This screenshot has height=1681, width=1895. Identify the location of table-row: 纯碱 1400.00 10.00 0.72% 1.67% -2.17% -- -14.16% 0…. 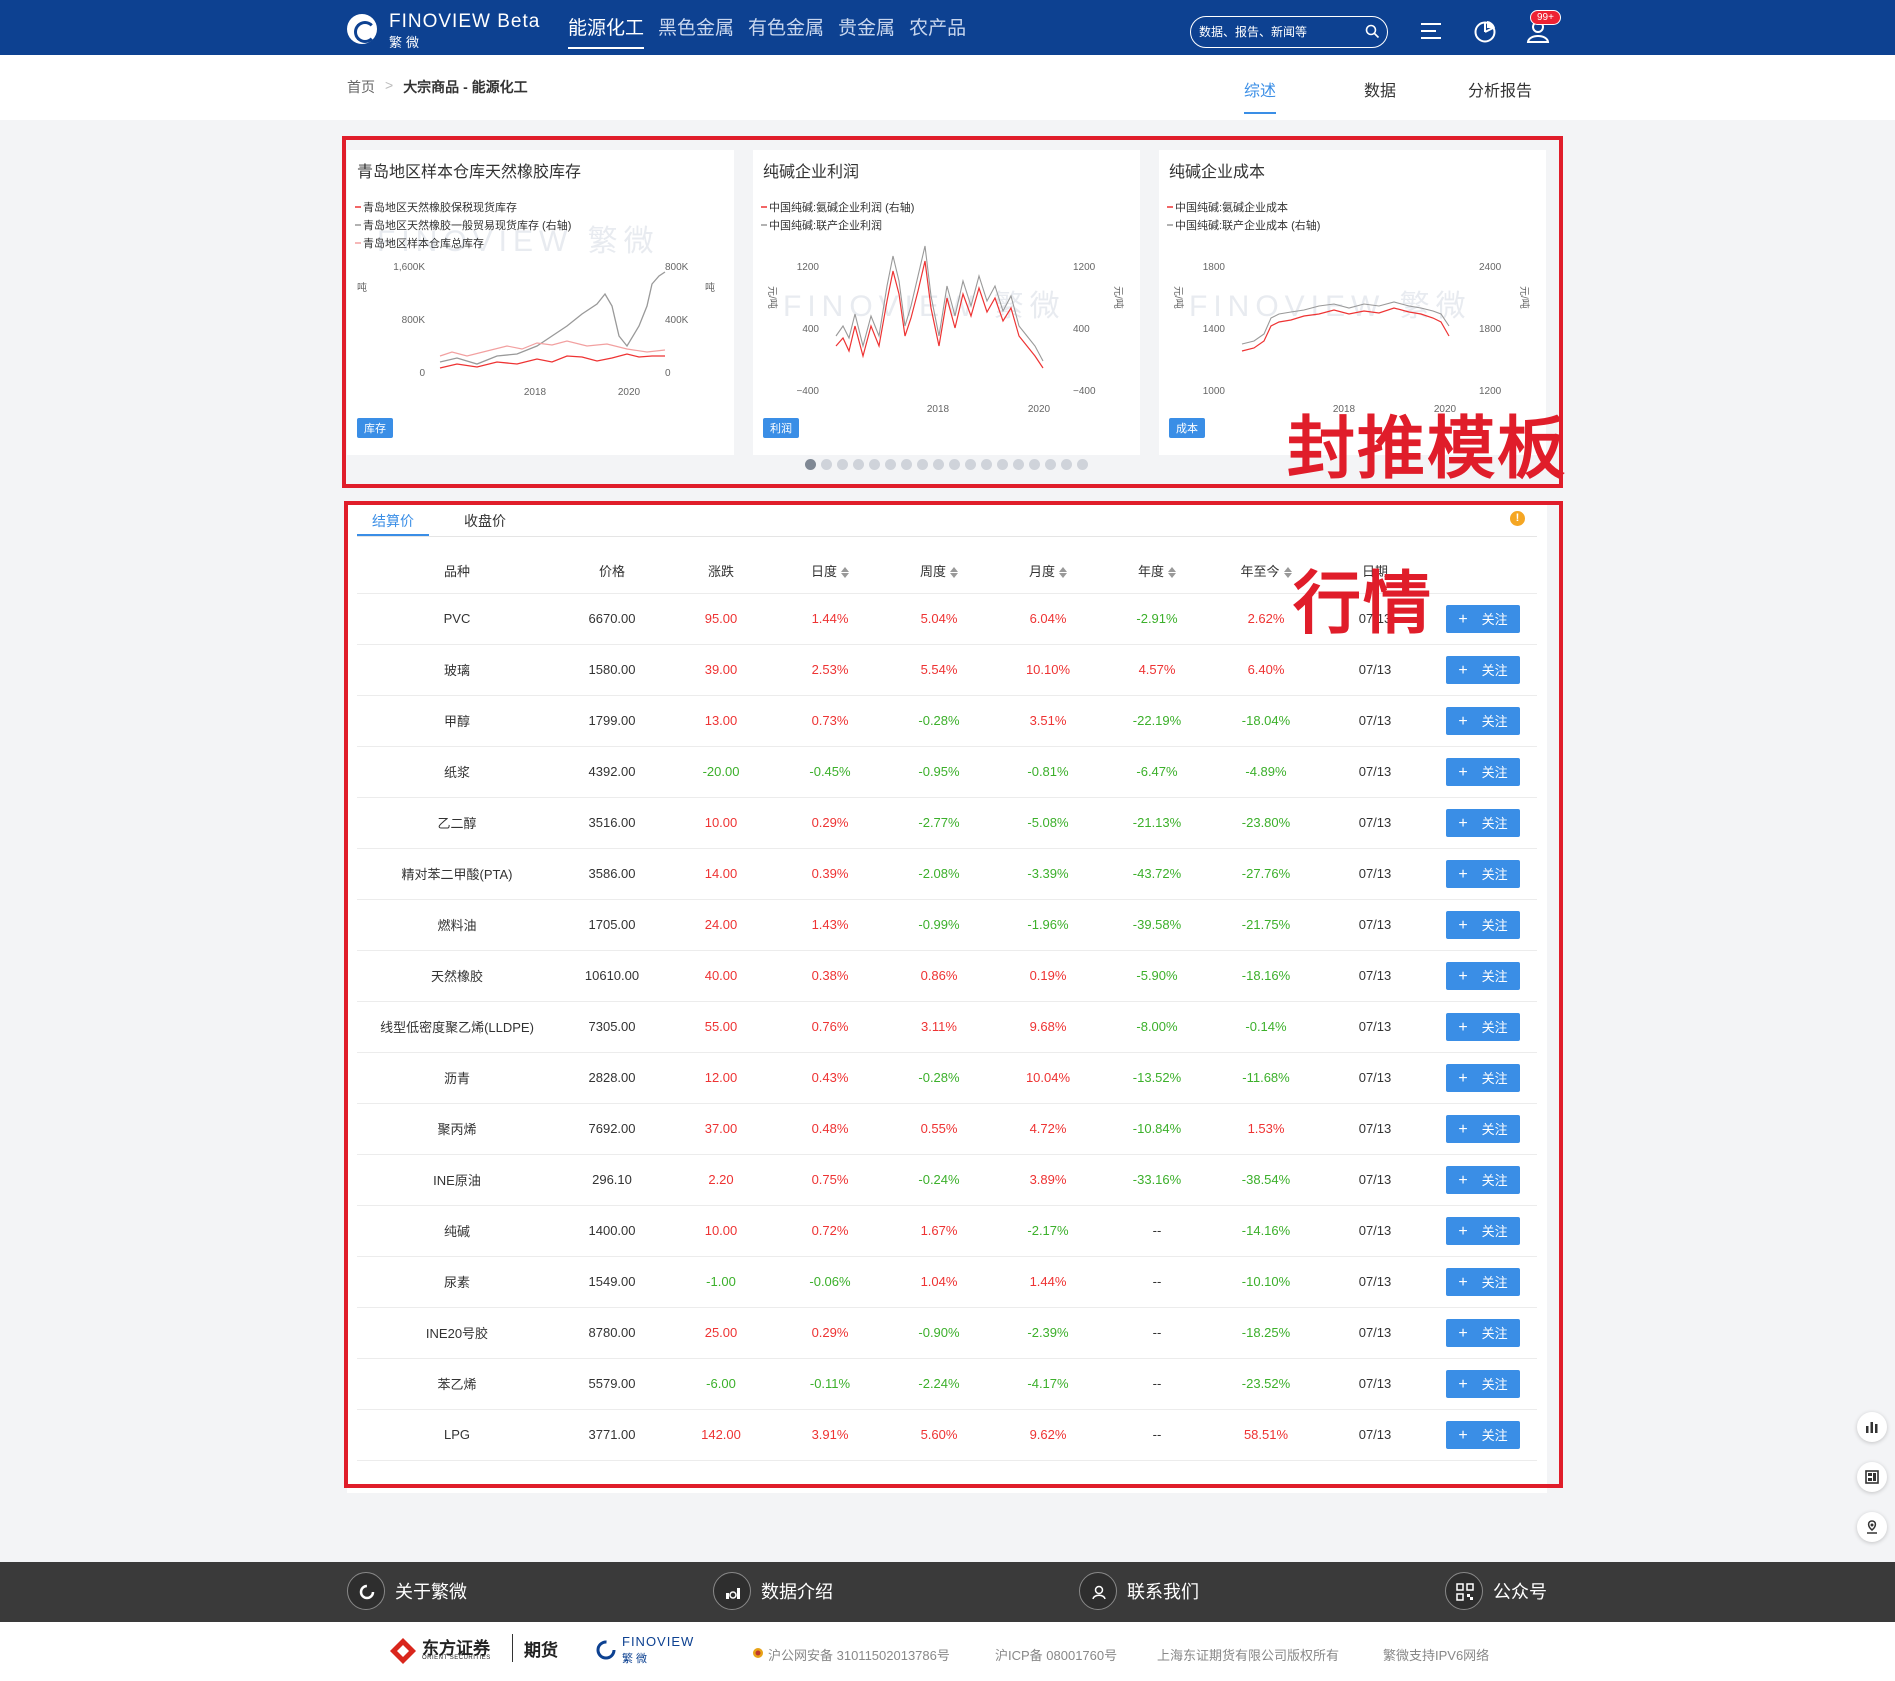
(947, 1231).